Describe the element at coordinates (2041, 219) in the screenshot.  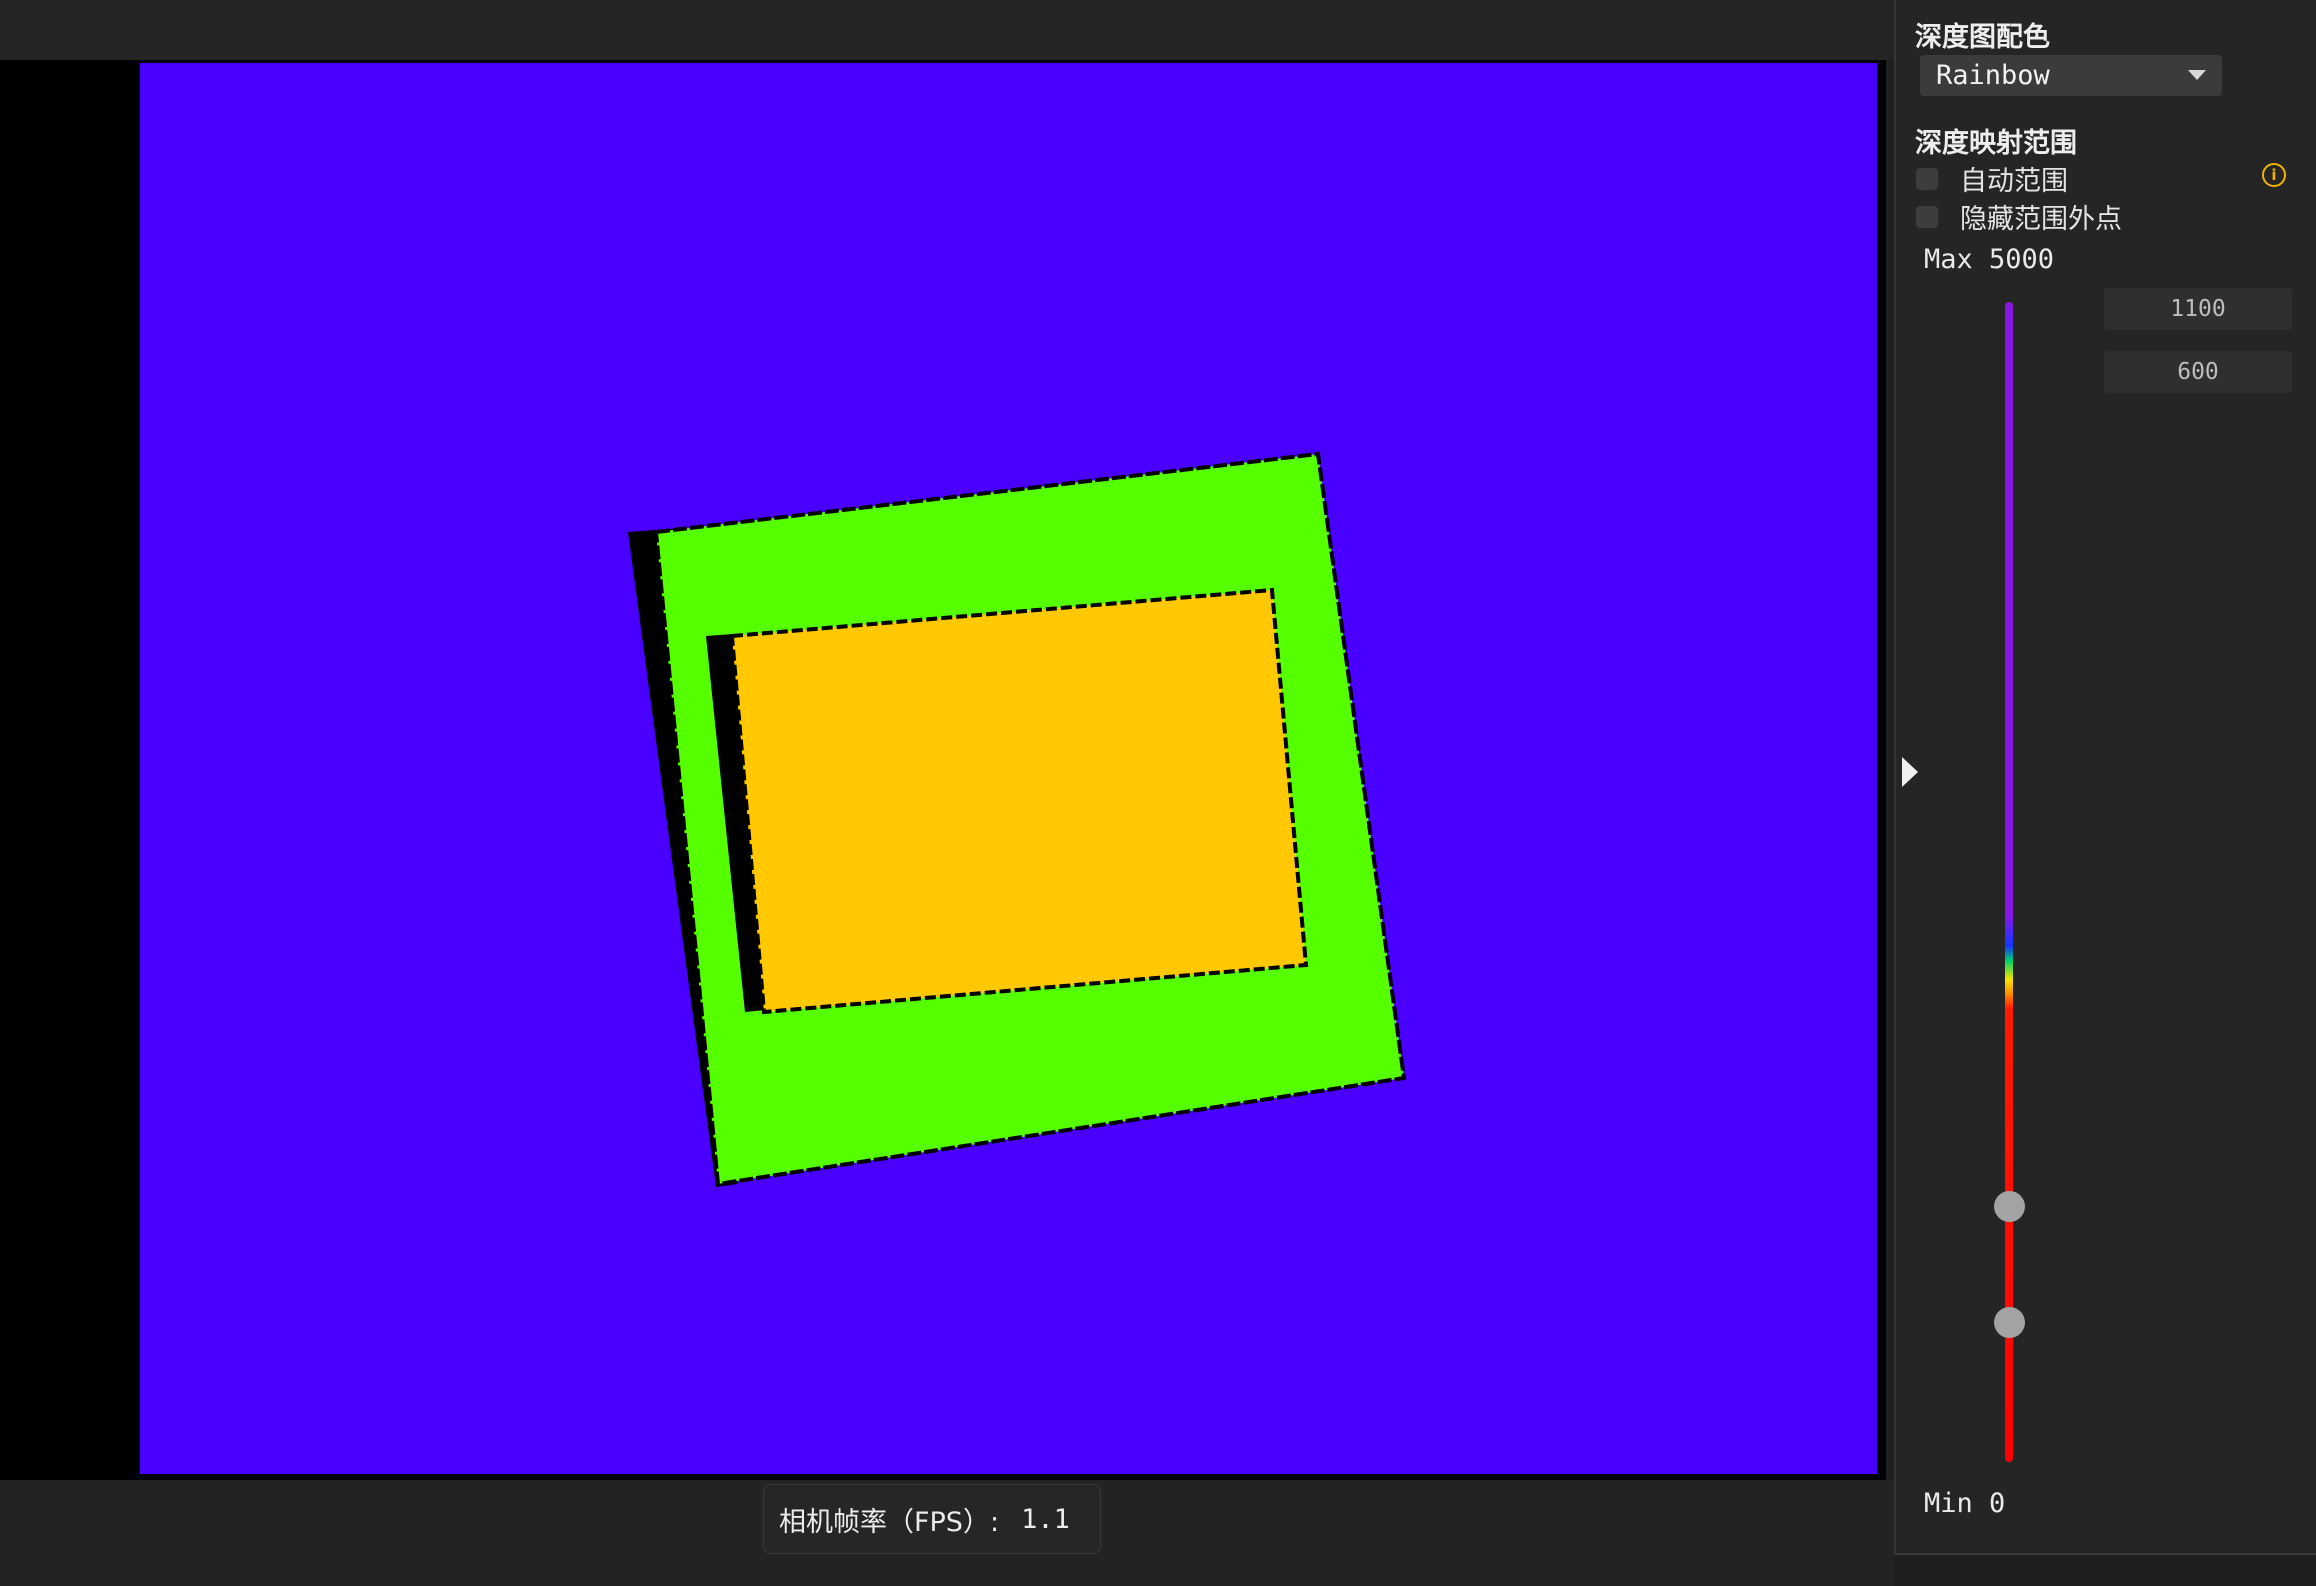
I see `hide-outside-label: 隐藏范围外点` at that location.